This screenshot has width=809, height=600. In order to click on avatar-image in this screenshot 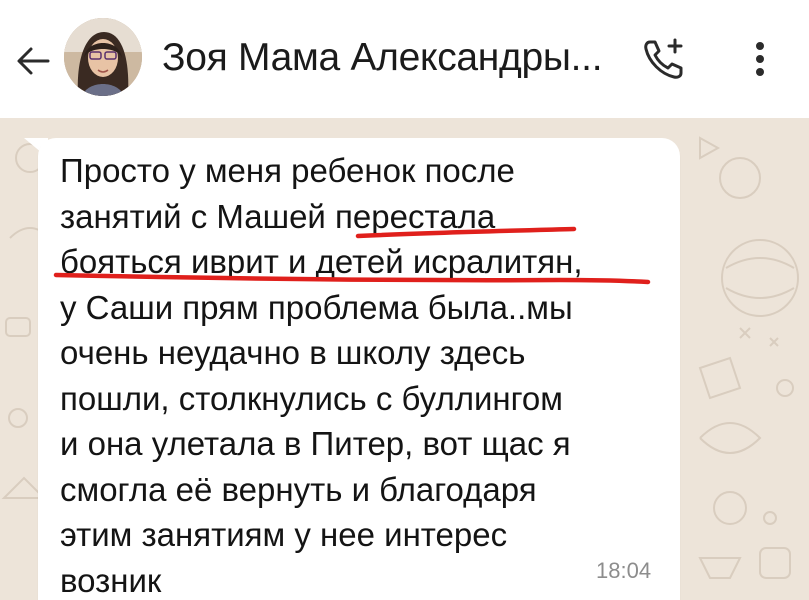, I will do `click(103, 57)`.